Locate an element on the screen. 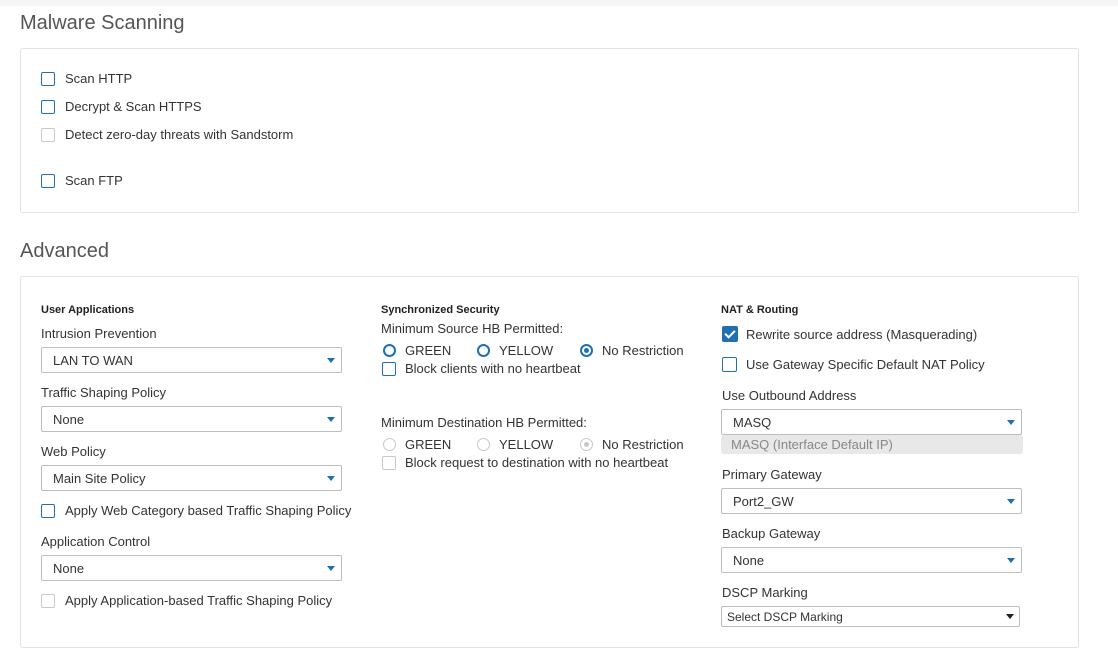 The image size is (1118, 652). application-control-label: Application Control is located at coordinates (96, 541).